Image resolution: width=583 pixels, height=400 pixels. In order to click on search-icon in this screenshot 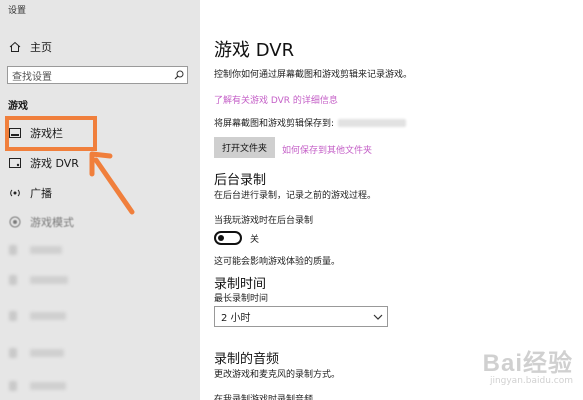, I will do `click(179, 75)`.